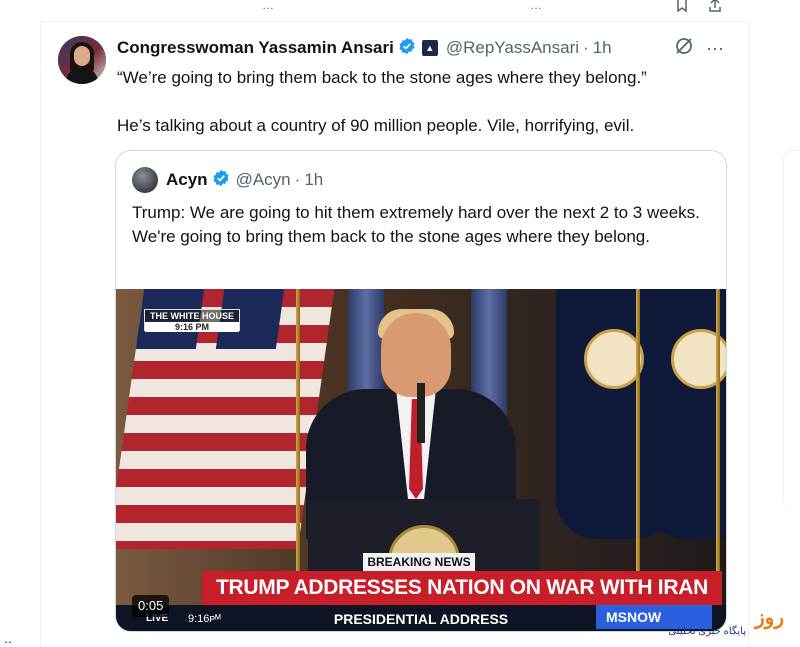 This screenshot has width=800, height=647. Describe the element at coordinates (419, 562) in the screenshot. I see `breaking-news-label: BREAKING NEWS` at that location.